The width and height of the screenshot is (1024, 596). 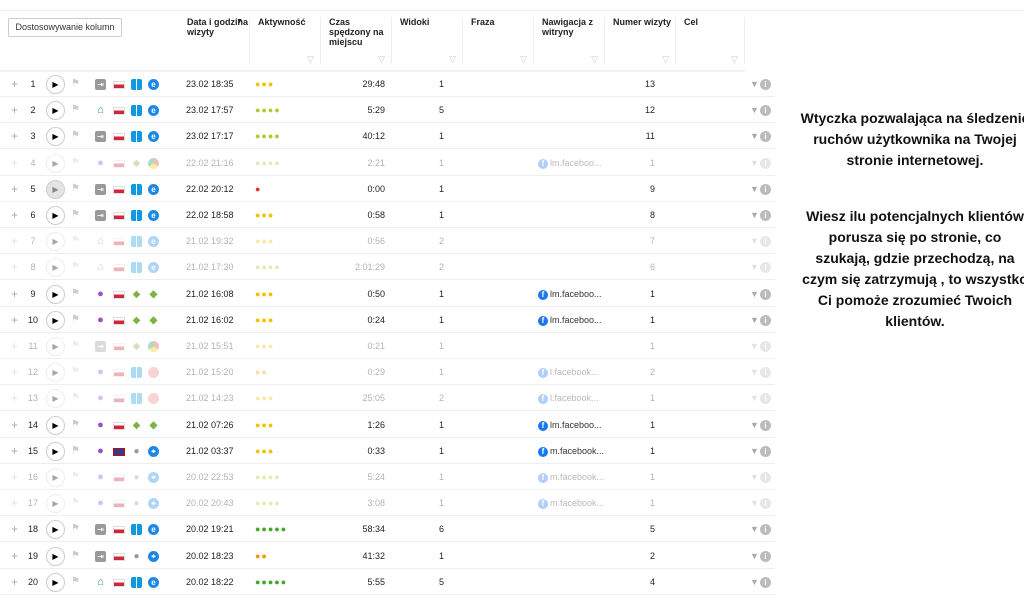 What do you see at coordinates (387, 346) in the screenshot?
I see `table-row: +11 ▶ ⚑ ⇥ ◆ 21.02 15:51 ●●● 0:21 1 1 ▼ i` at bounding box center [387, 346].